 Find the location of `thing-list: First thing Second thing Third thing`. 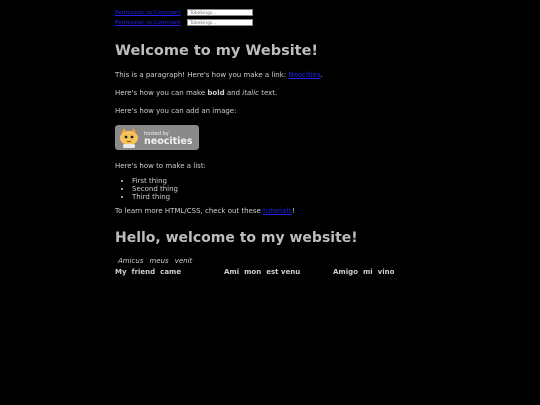

thing-list: First thing Second thing Third thing is located at coordinates (325, 189).